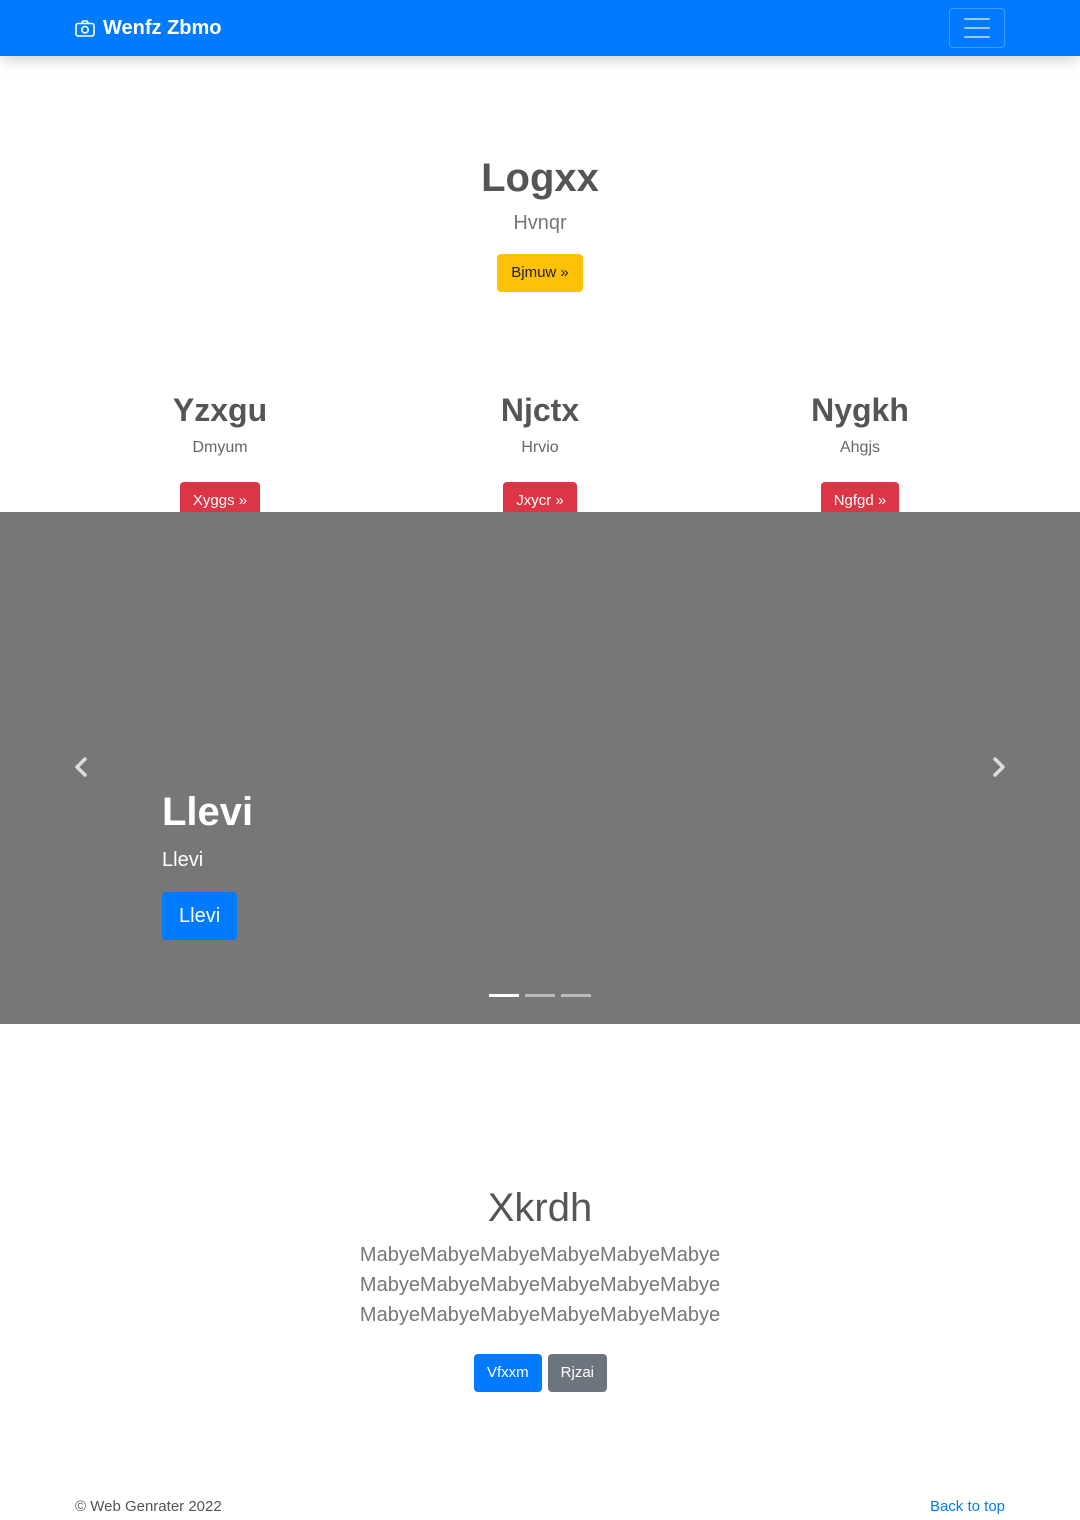 This screenshot has height=1520, width=1080. Describe the element at coordinates (977, 19) in the screenshot. I see `hamburger-icon` at that location.